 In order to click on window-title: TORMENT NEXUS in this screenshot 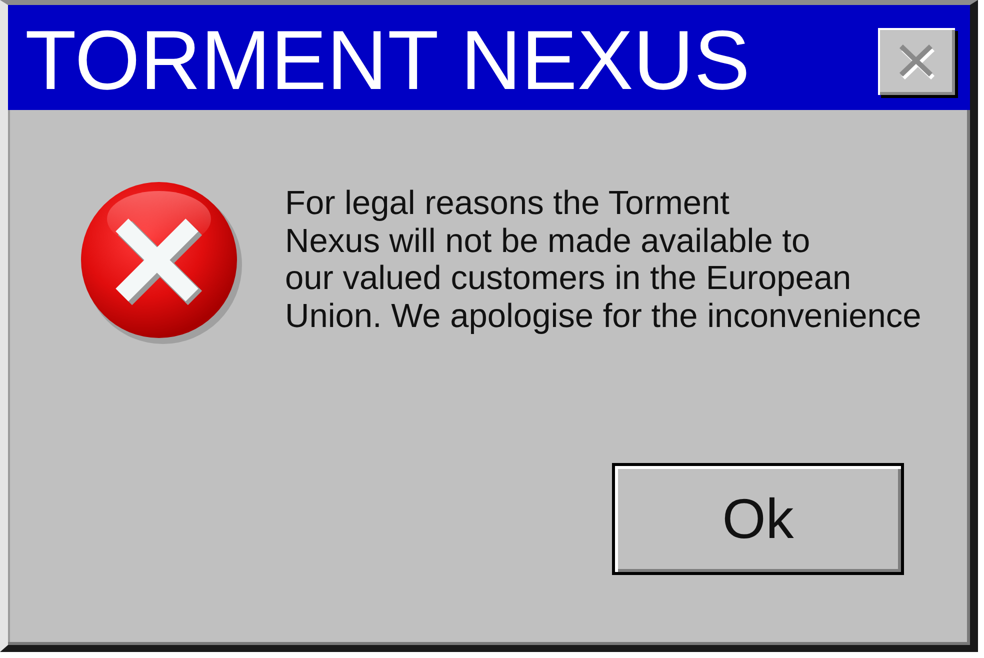, I will do `click(387, 57)`.